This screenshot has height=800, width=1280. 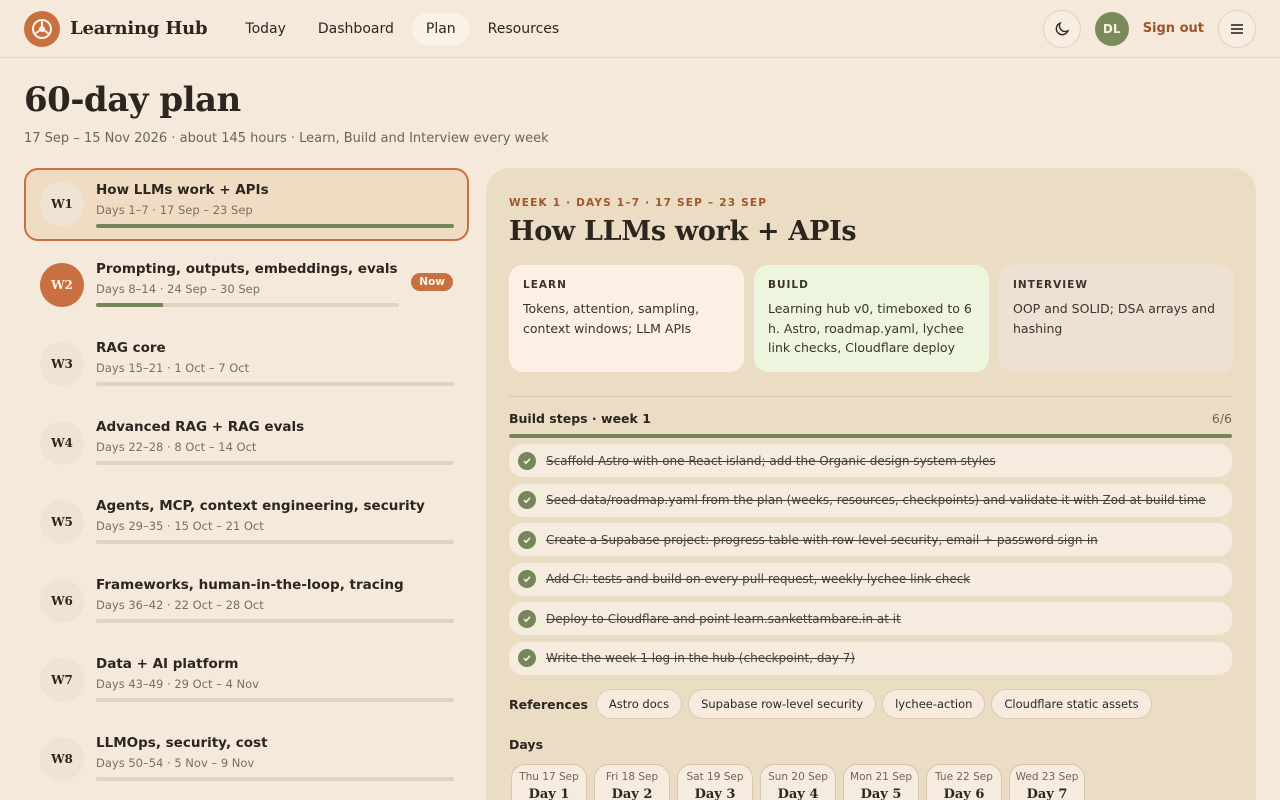 What do you see at coordinates (870, 396) in the screenshot?
I see `divider` at bounding box center [870, 396].